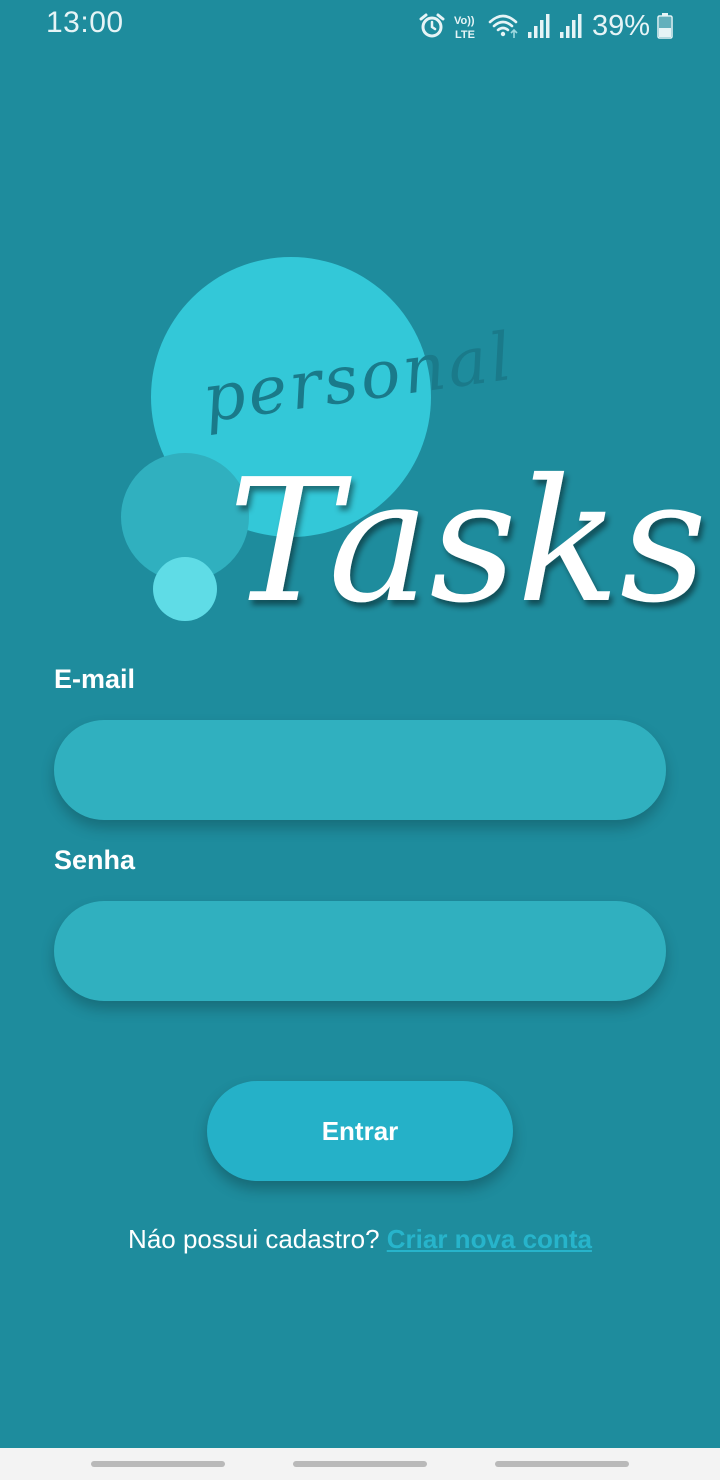  I want to click on status-icons: Vo)) LTE 39%, so click(546, 26).